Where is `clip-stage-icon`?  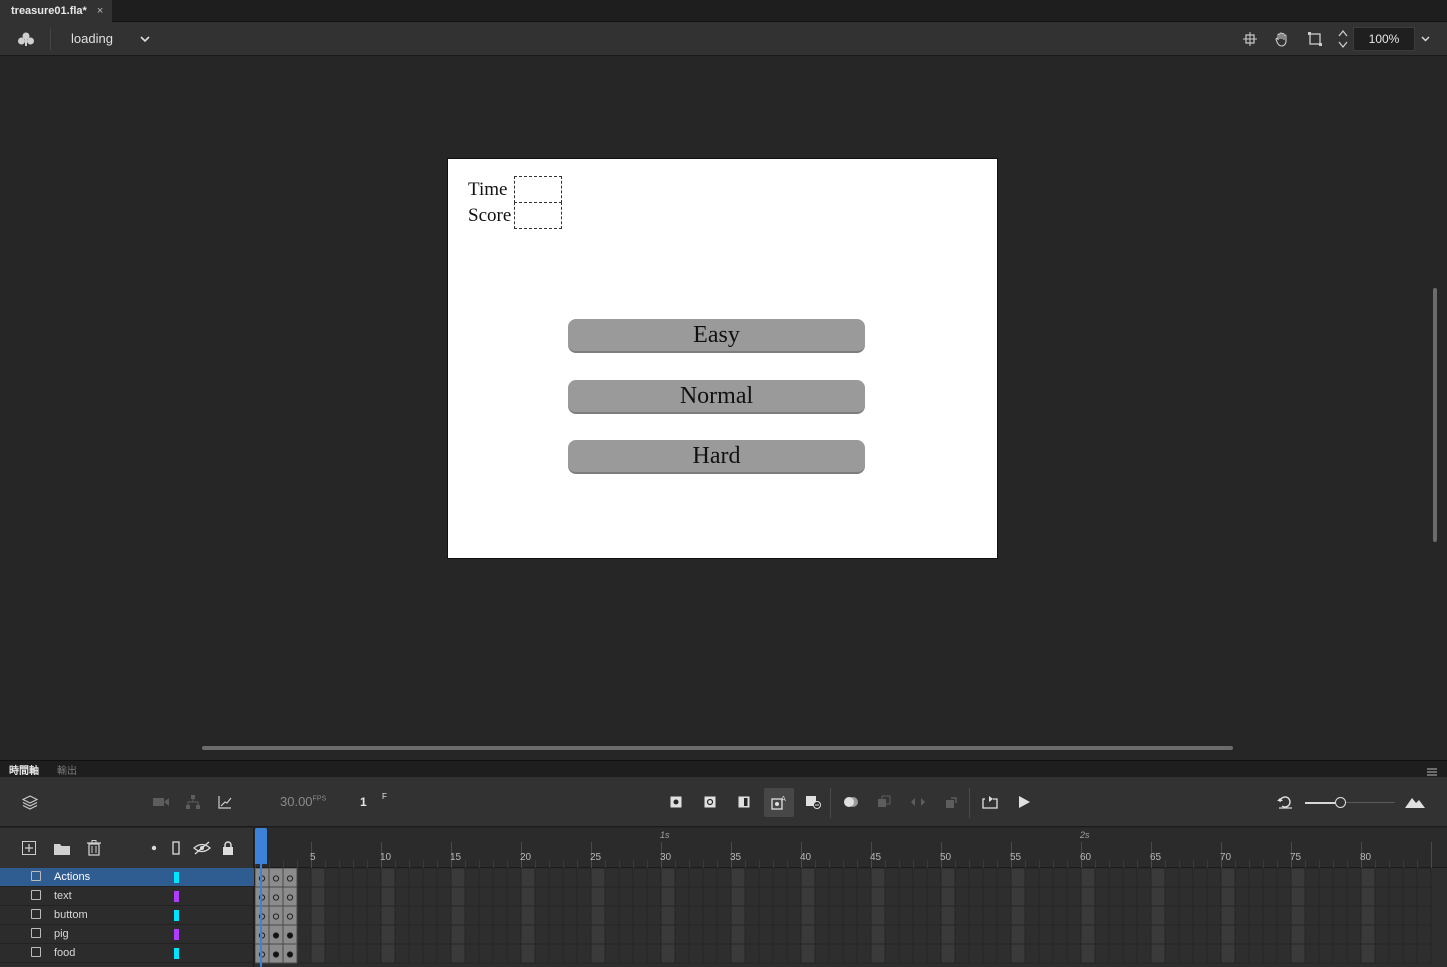
clip-stage-icon is located at coordinates (1315, 39).